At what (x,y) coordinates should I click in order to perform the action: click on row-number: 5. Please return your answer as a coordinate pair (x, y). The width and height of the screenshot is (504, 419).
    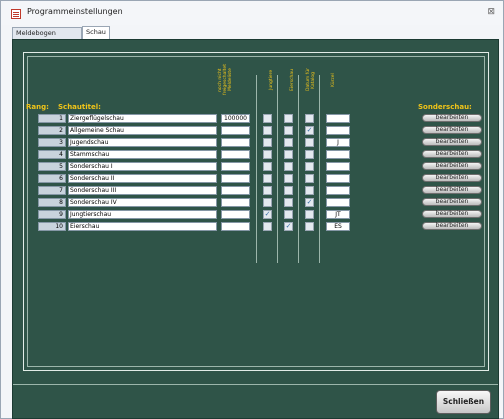
    Looking at the image, I should click on (52, 166).